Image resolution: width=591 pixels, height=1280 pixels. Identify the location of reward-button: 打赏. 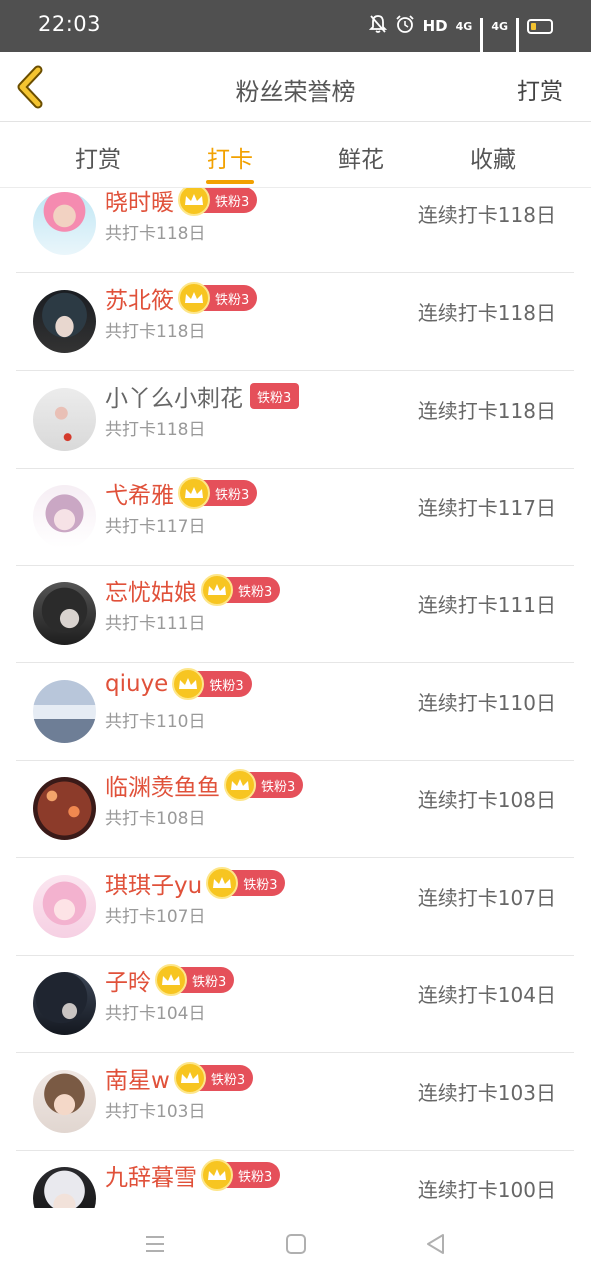
(540, 89).